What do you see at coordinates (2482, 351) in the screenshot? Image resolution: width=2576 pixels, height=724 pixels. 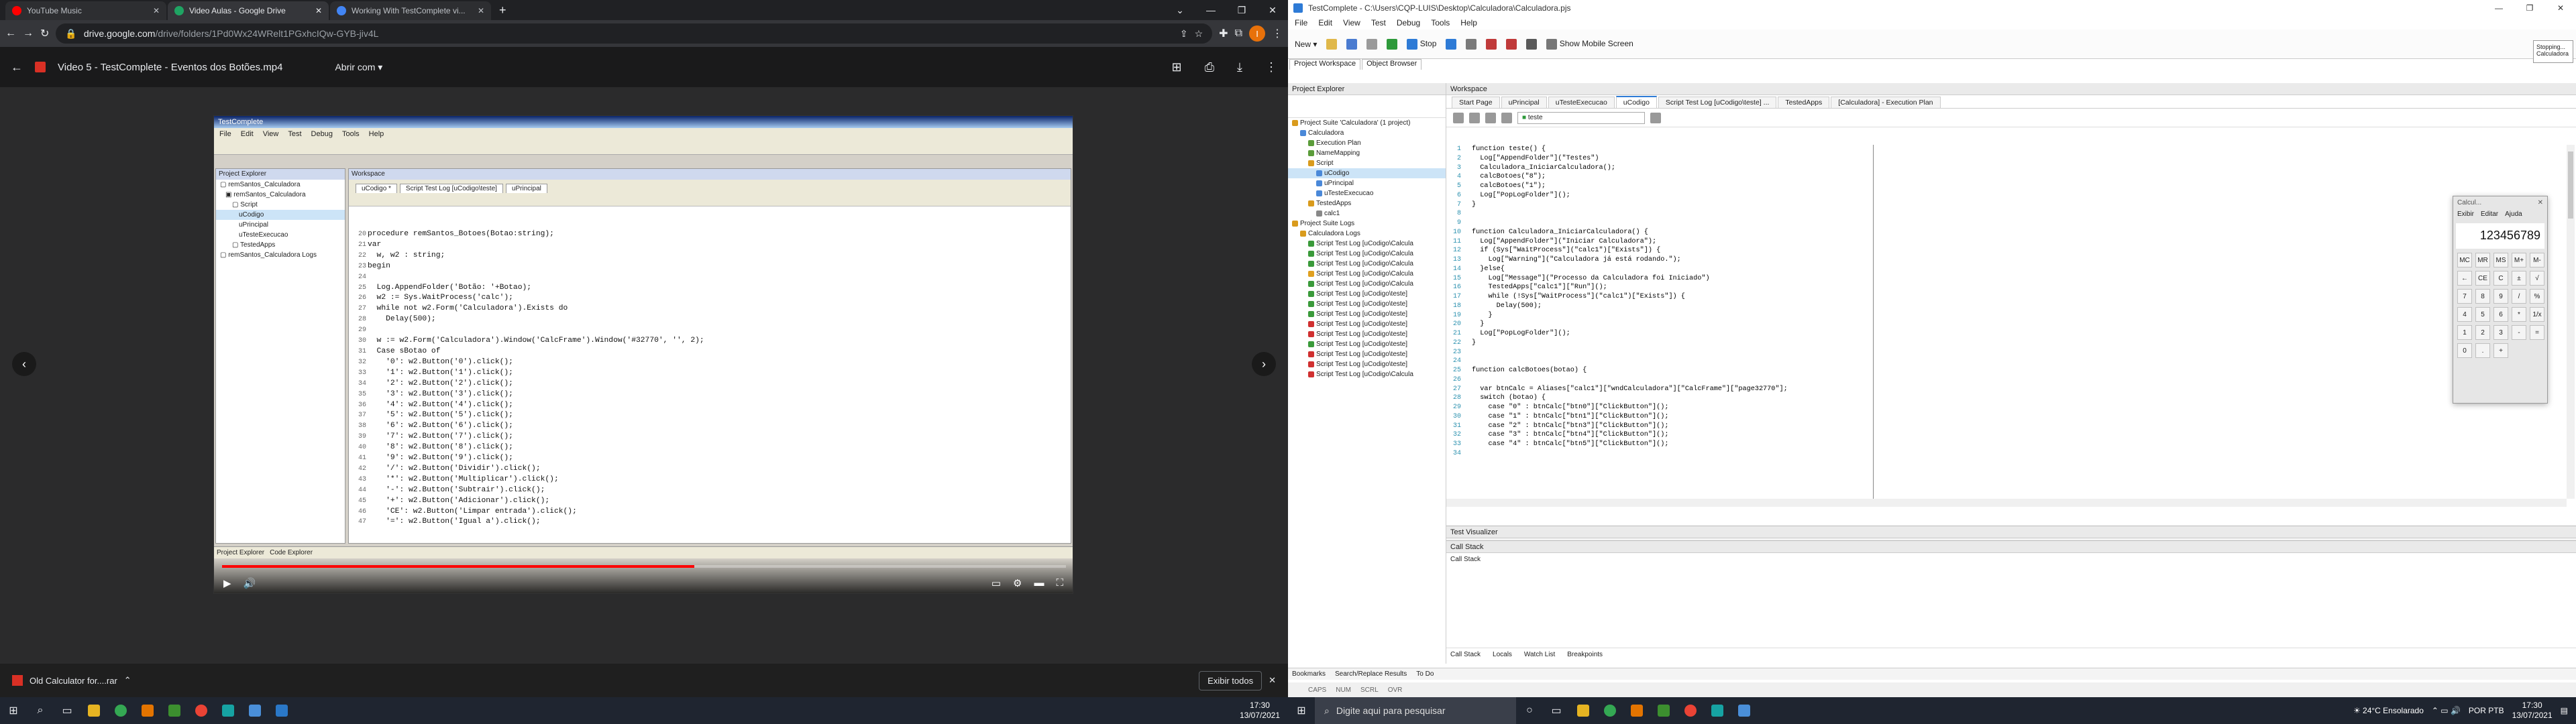 I see `calculator-key: .` at bounding box center [2482, 351].